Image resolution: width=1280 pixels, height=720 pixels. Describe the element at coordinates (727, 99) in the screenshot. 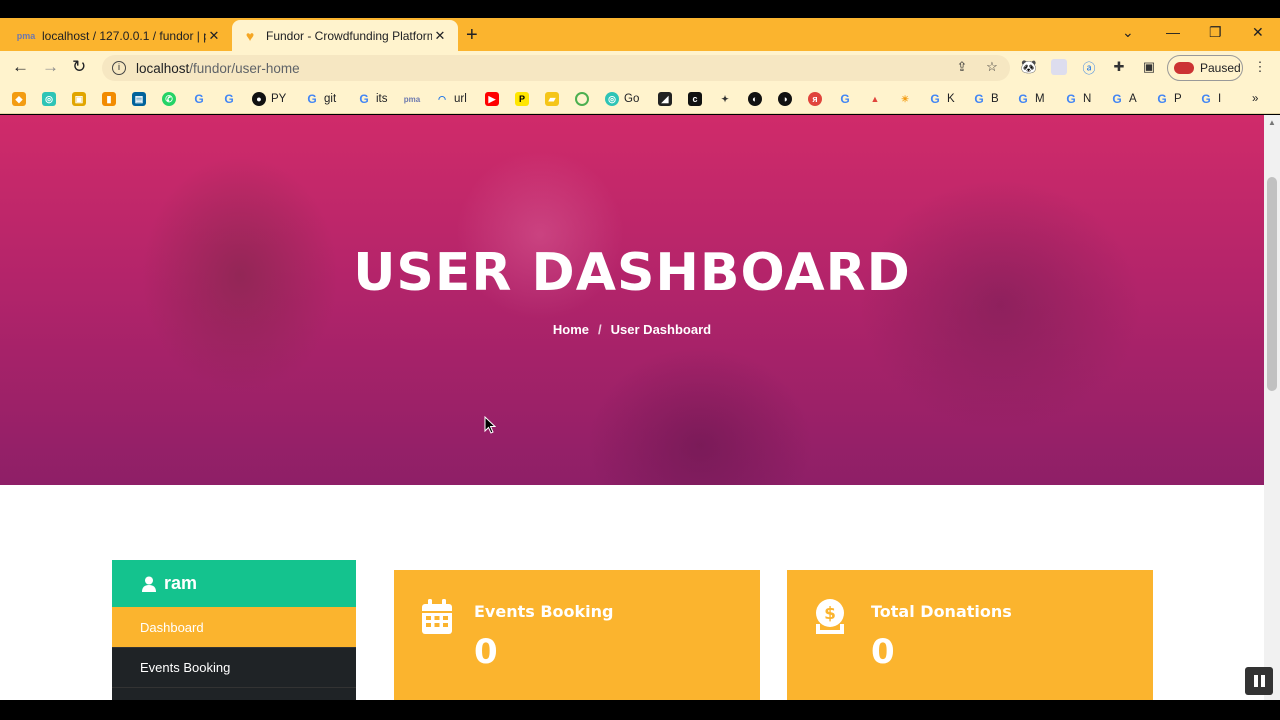

I see `bookmark-item: ✦` at that location.